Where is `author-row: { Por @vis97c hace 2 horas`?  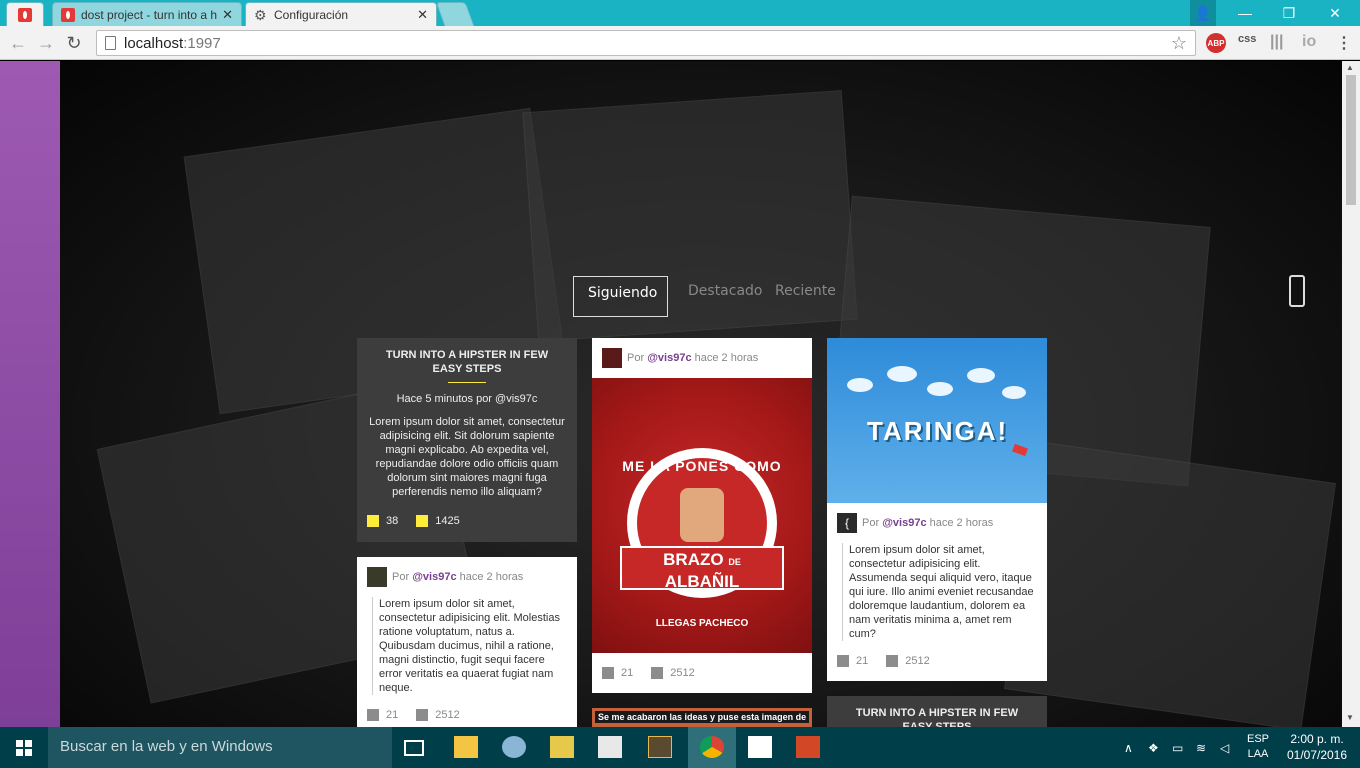 author-row: { Por @vis97c hace 2 horas is located at coordinates (915, 523).